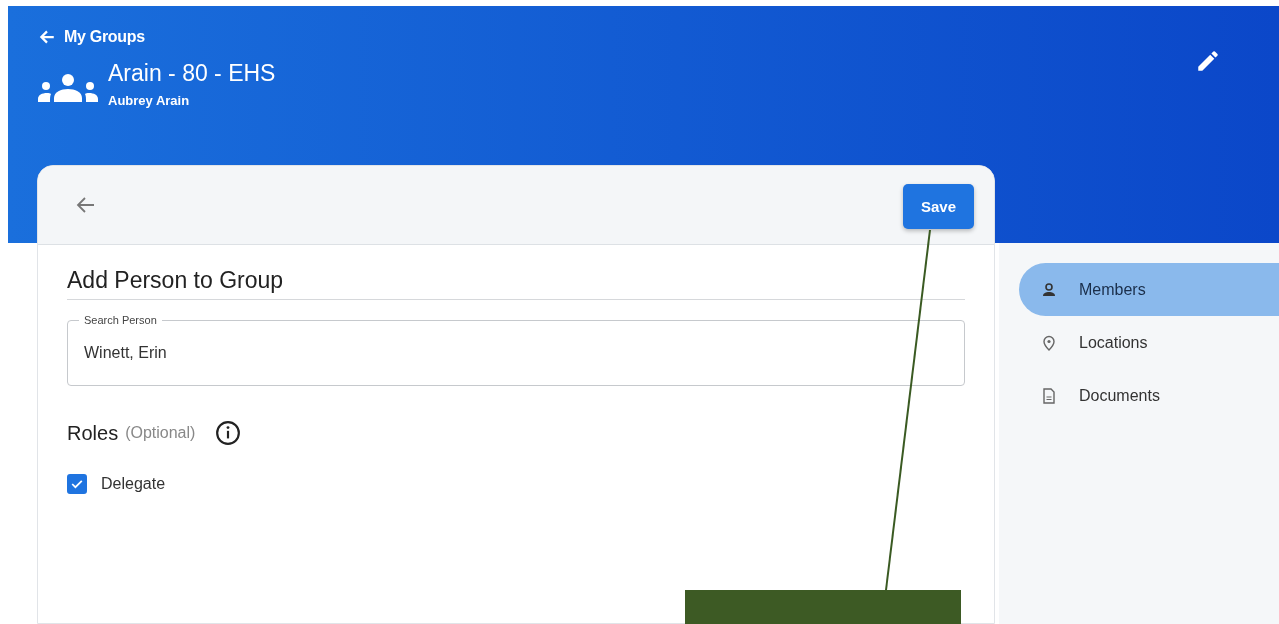 This screenshot has height=624, width=1279. What do you see at coordinates (68, 88) in the screenshot?
I see `group-icon` at bounding box center [68, 88].